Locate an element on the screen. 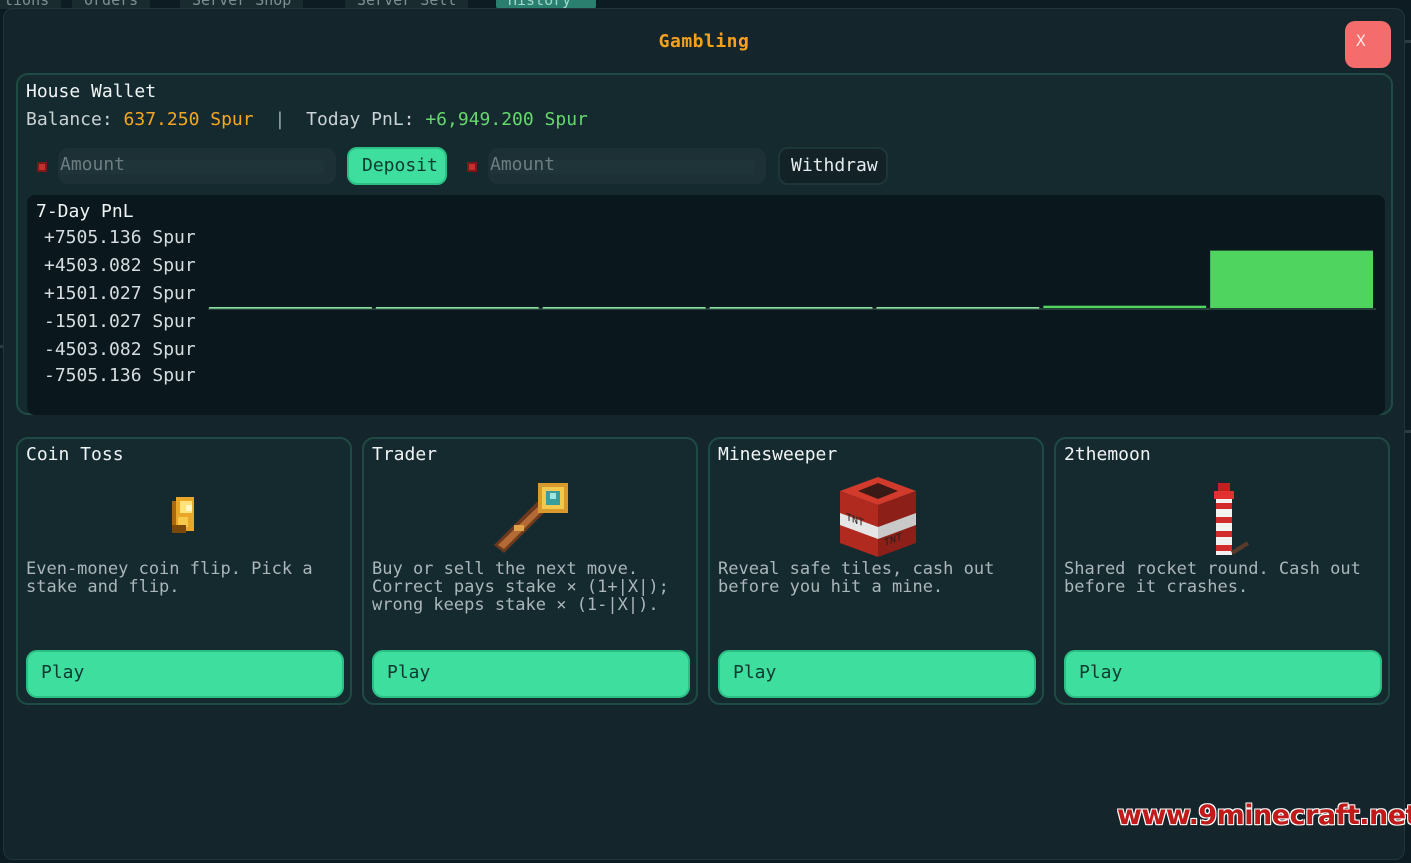  wallet-title: House Wallet is located at coordinates (91, 91).